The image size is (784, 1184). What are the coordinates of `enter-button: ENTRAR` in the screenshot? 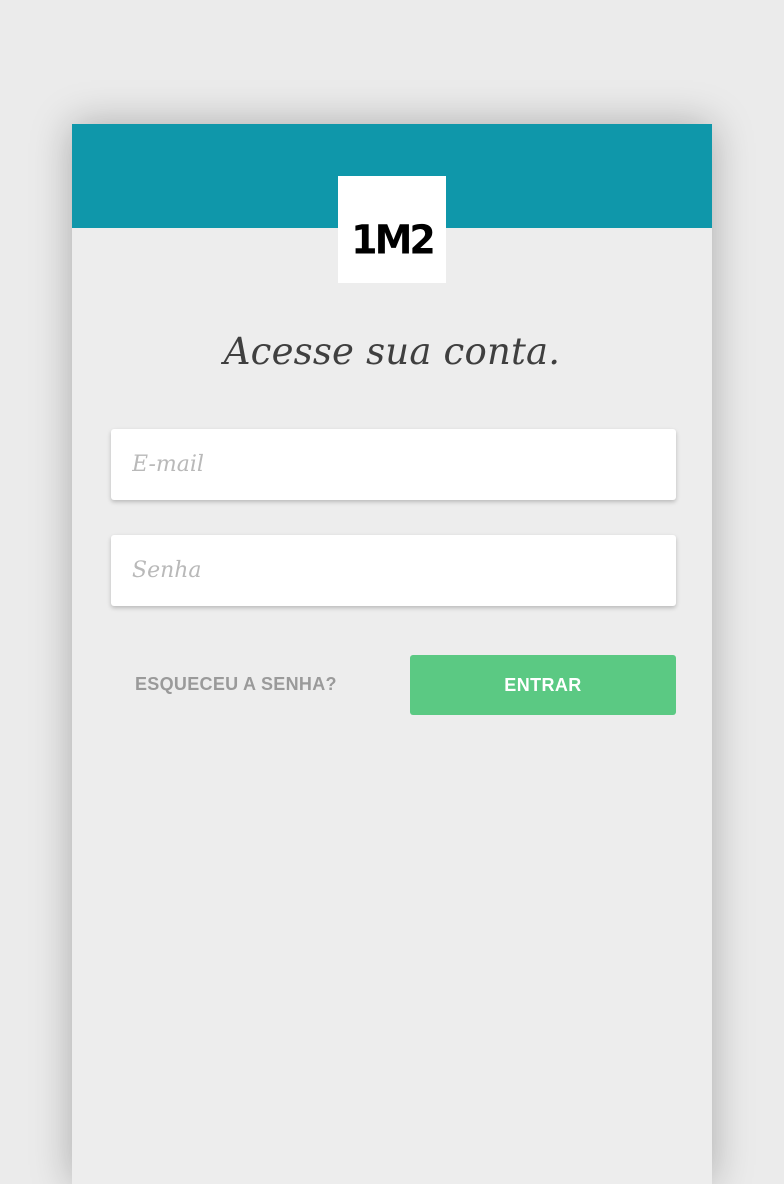 It's located at (543, 685).